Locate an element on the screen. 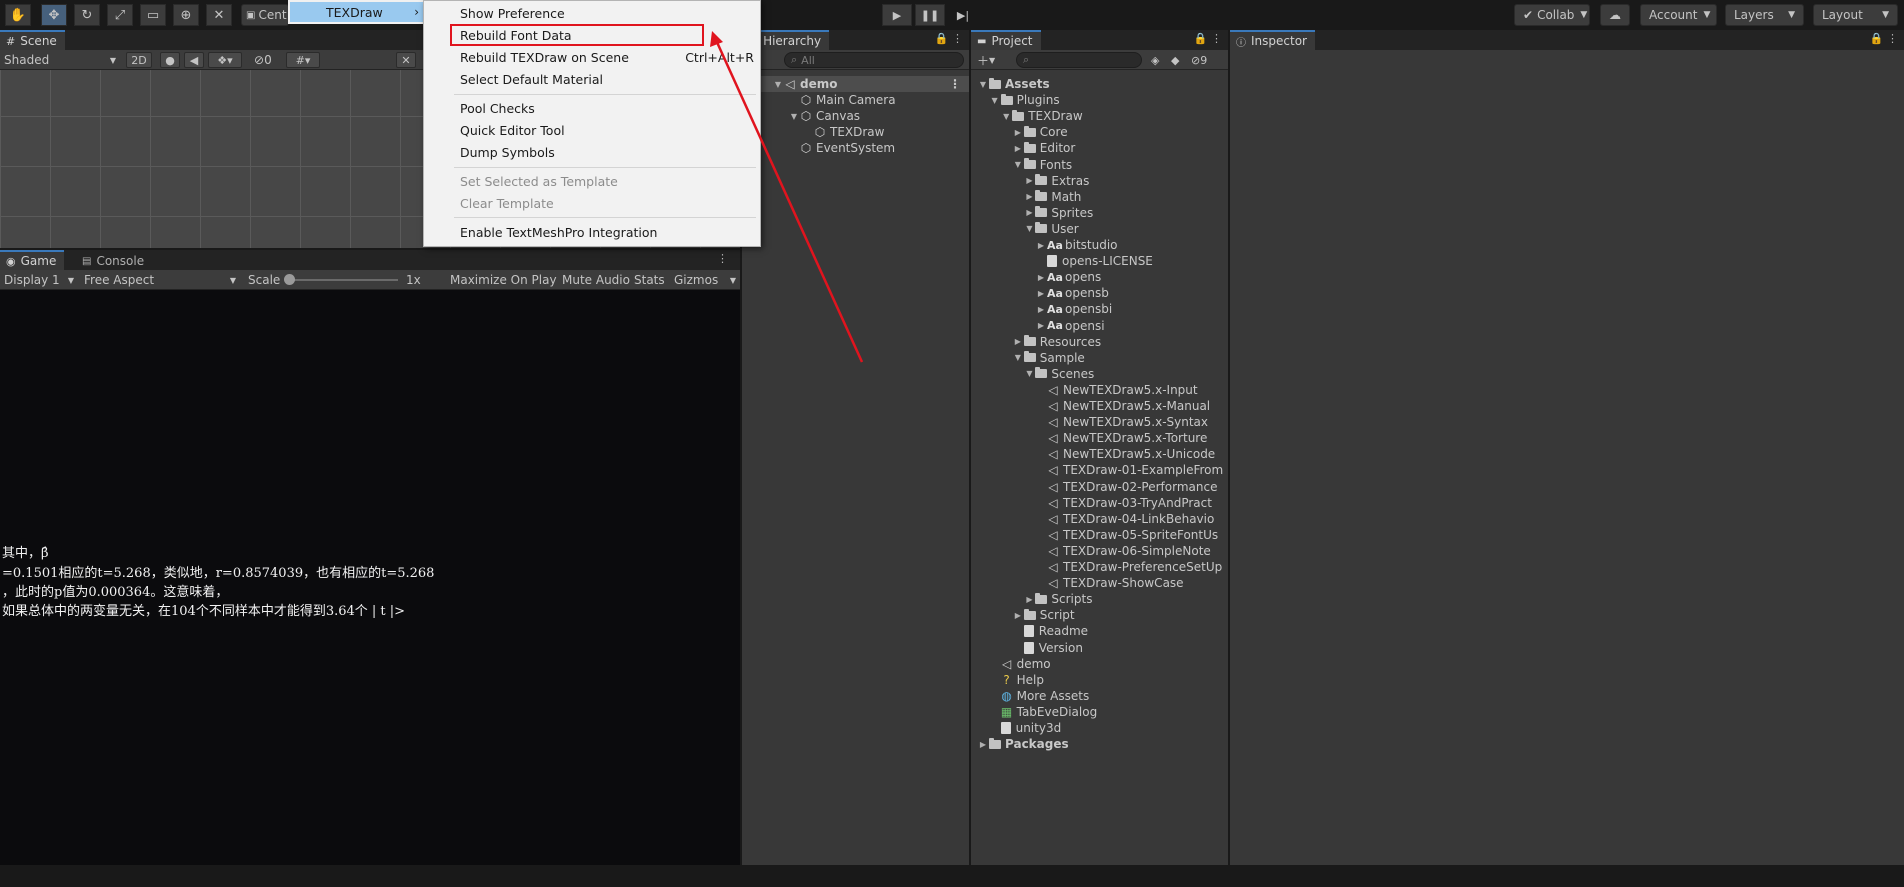 This screenshot has height=887, width=1904. project-item-scenes: ▼ Scenes is located at coordinates (1058, 374).